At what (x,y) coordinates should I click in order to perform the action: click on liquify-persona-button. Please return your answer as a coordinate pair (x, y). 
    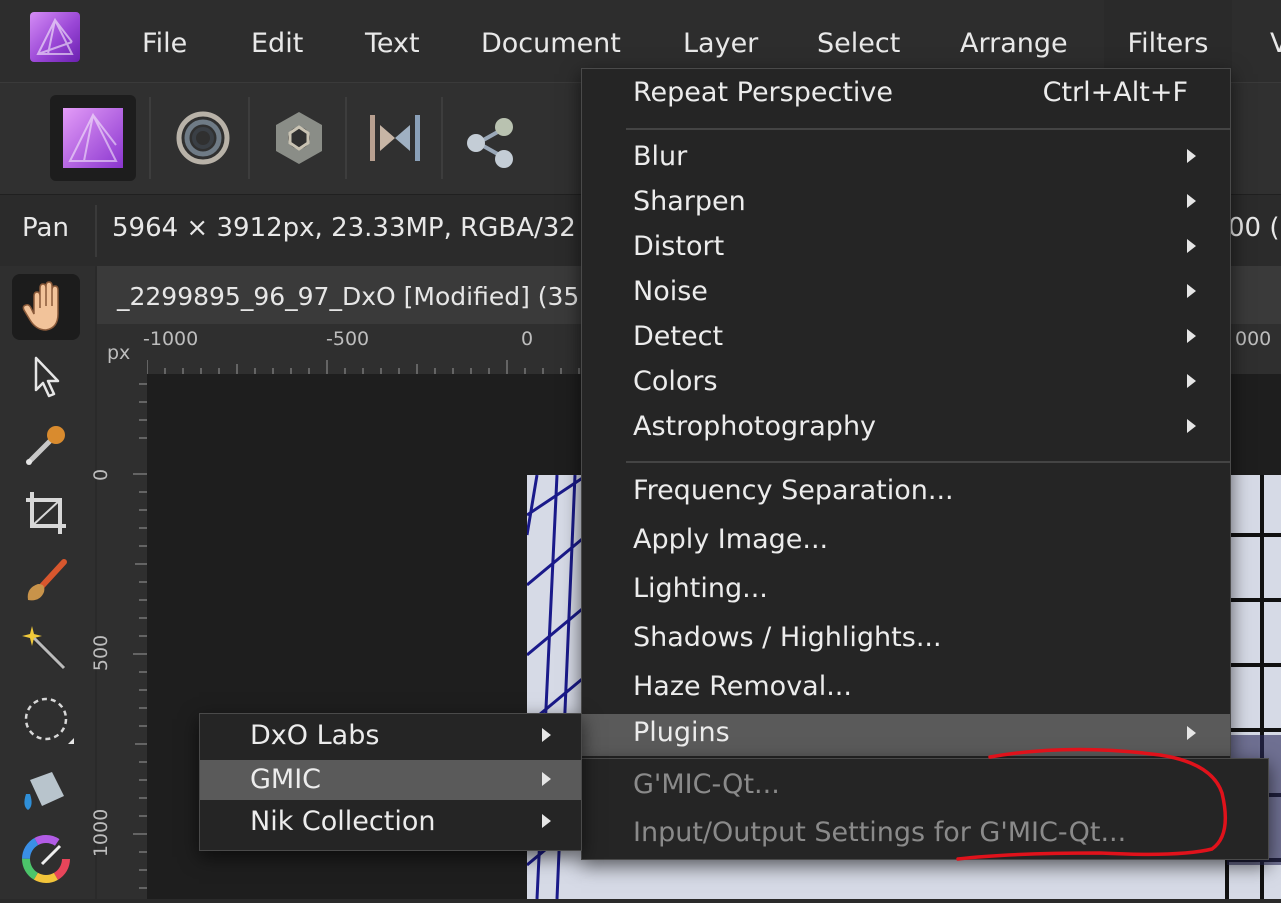
    Looking at the image, I should click on (203, 138).